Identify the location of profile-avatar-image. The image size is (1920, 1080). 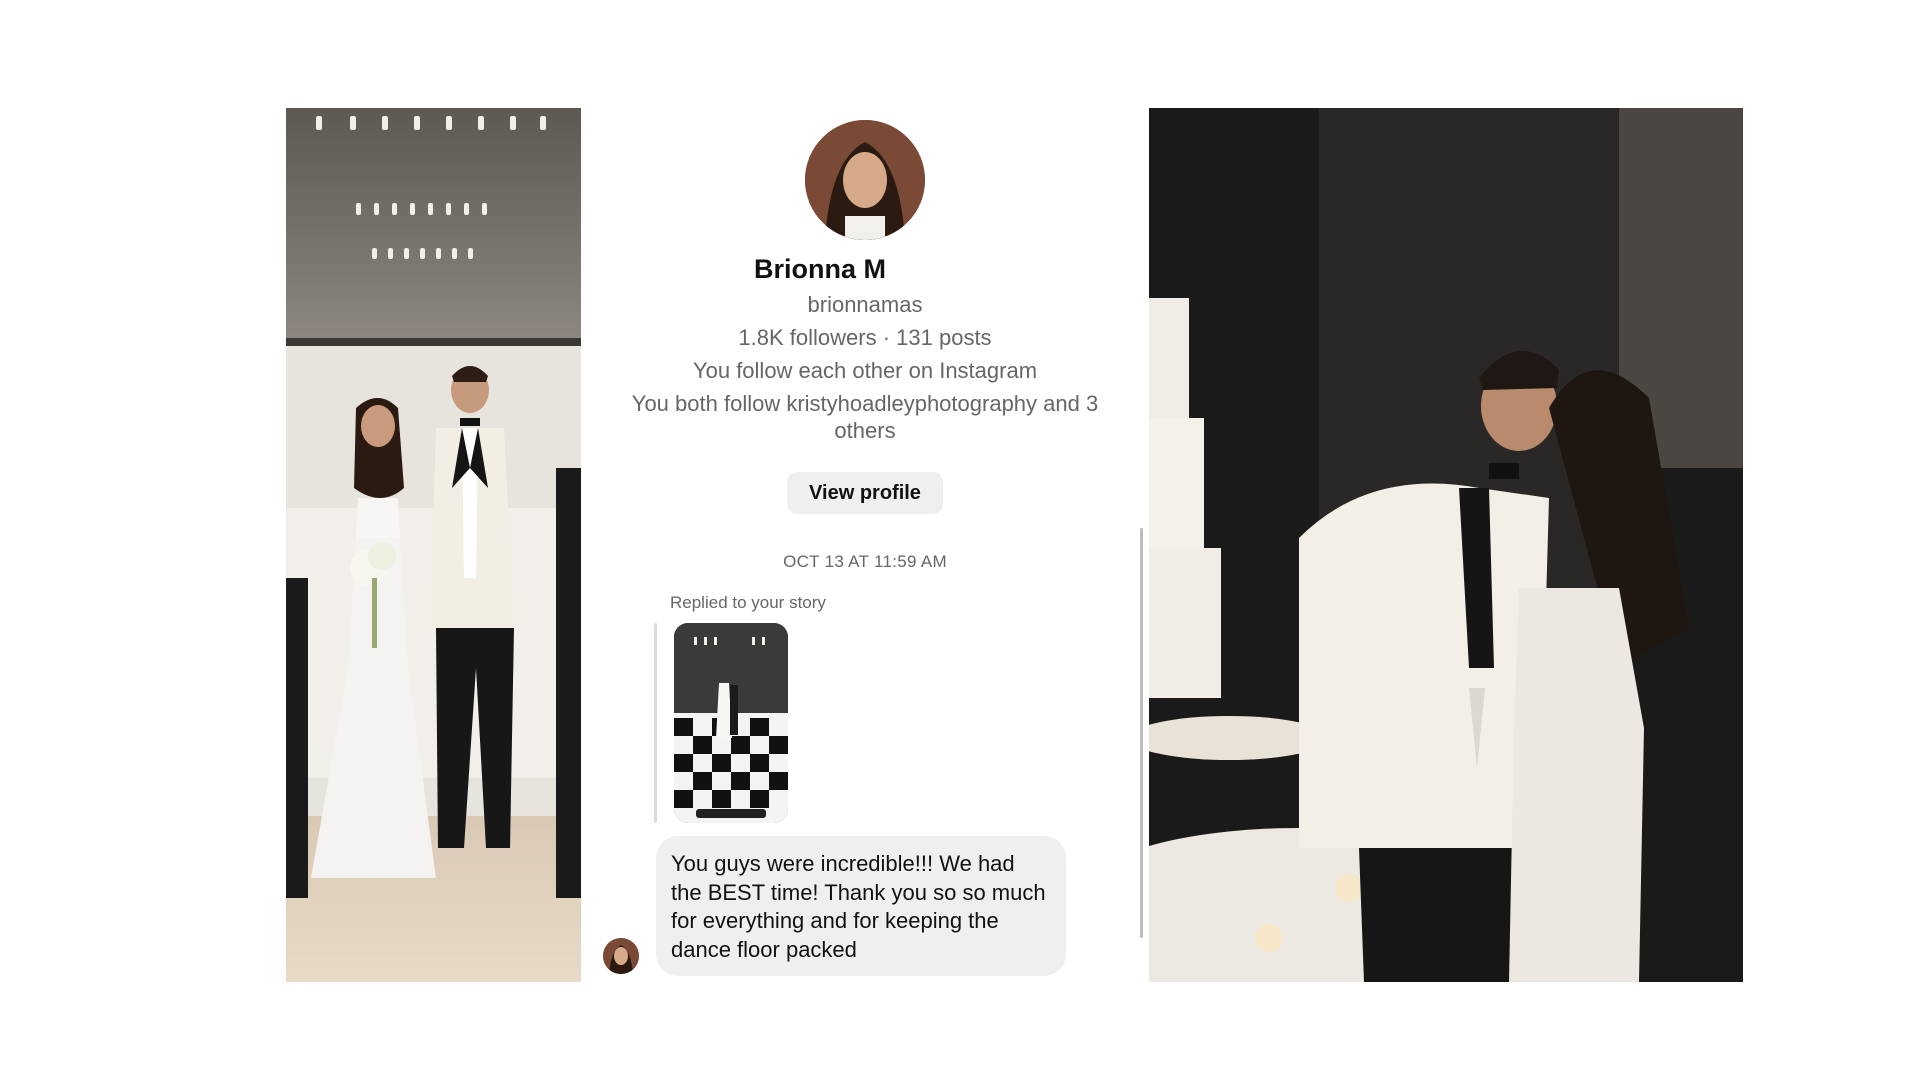
(865, 180).